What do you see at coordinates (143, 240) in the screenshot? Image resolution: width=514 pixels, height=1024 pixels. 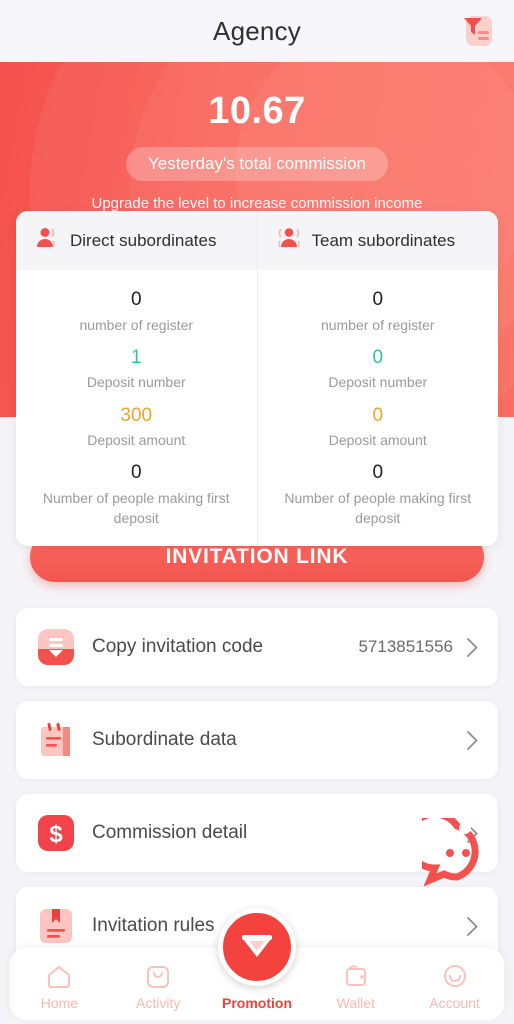 I see `stats-header-direct-label: Direct subordinates` at bounding box center [143, 240].